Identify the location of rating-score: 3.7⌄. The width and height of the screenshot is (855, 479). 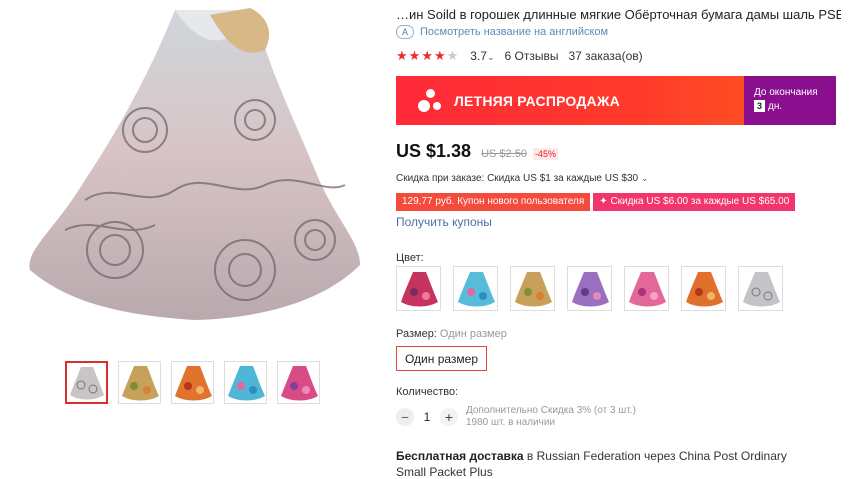
(482, 56).